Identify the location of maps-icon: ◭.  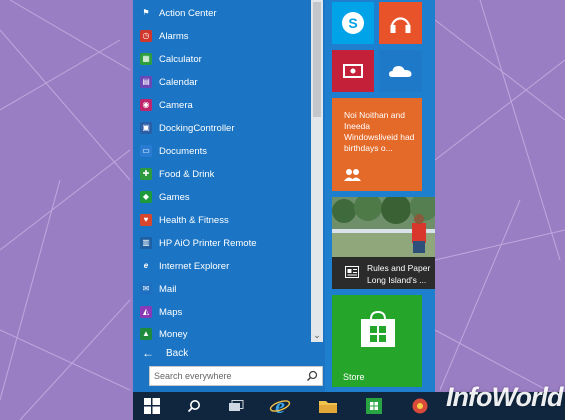
(146, 312).